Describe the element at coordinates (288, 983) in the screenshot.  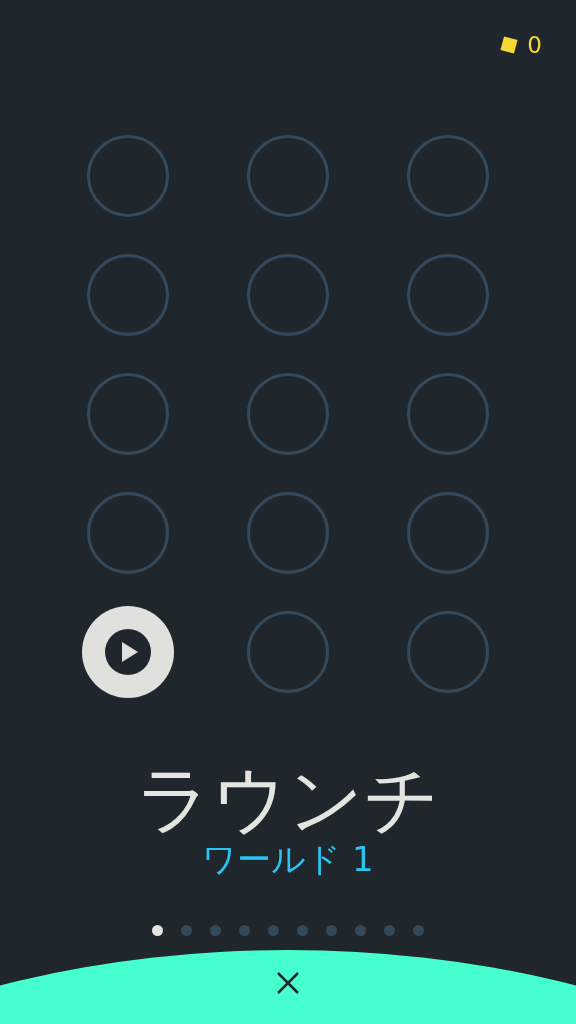
I see `close-icon` at that location.